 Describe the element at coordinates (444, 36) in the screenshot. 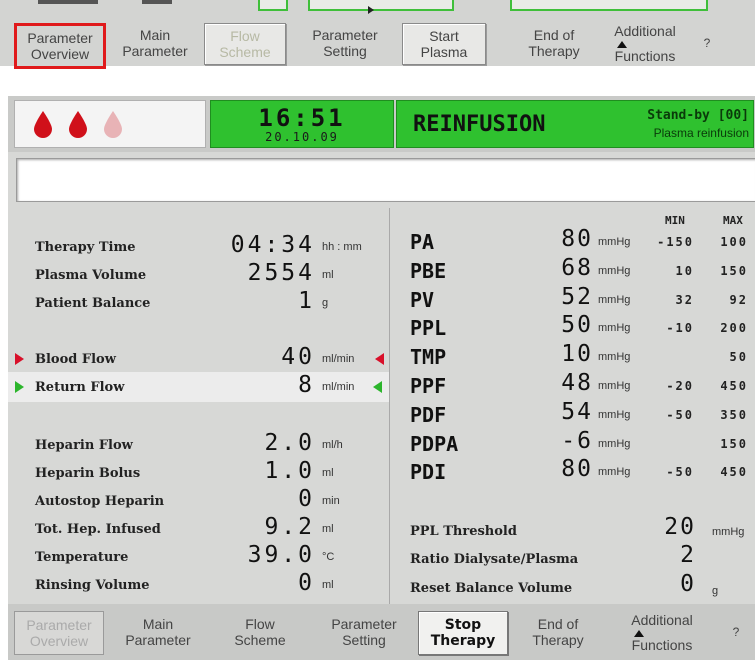

I see `nav-label-line1: Start` at that location.